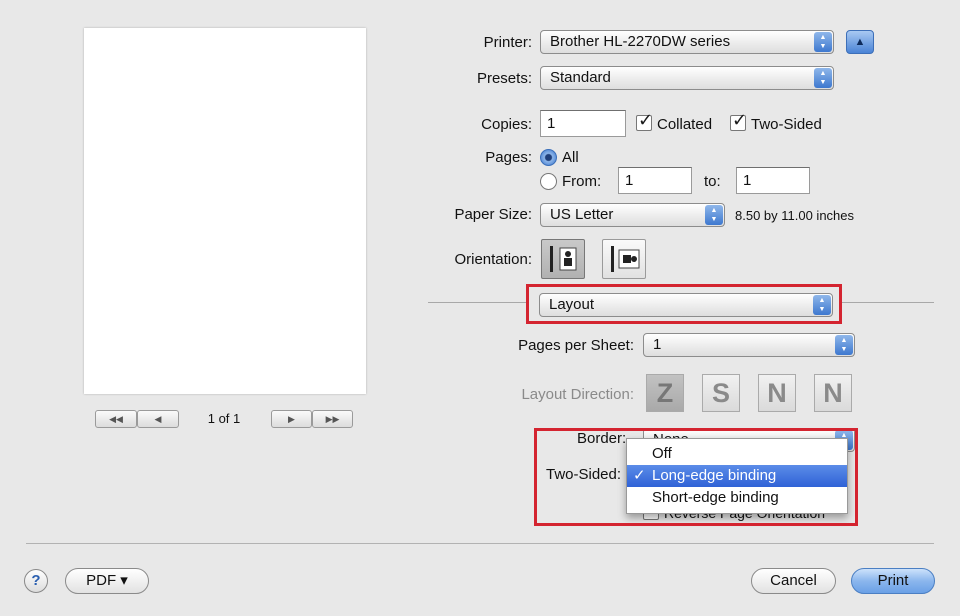  Describe the element at coordinates (640, 41) in the screenshot. I see `printer-value: Brother HL-2270DW series` at that location.